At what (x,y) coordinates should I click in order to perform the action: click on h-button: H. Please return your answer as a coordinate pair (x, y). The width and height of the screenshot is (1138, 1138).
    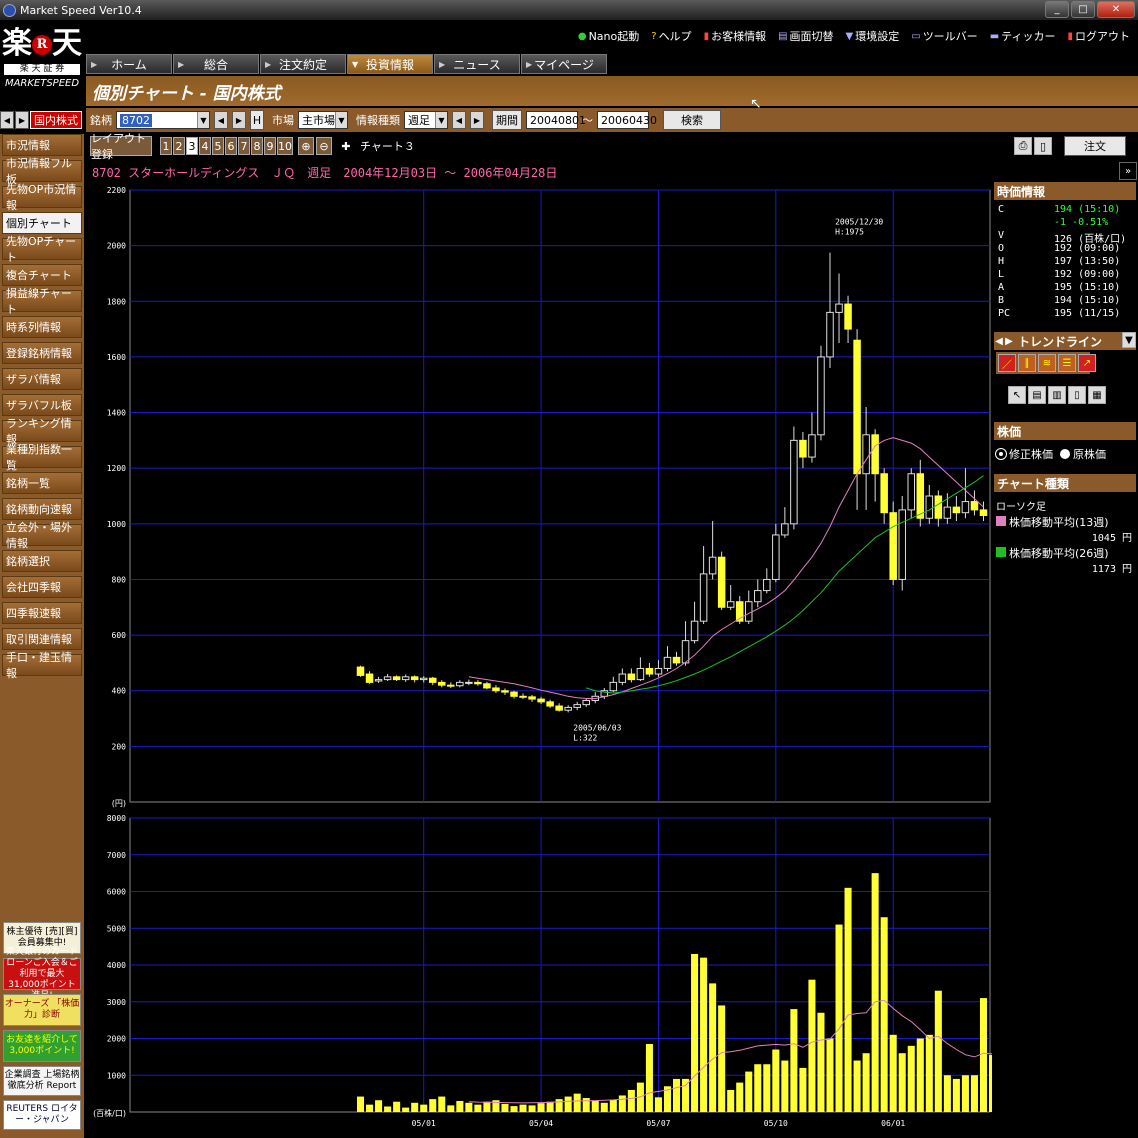
    Looking at the image, I should click on (257, 120).